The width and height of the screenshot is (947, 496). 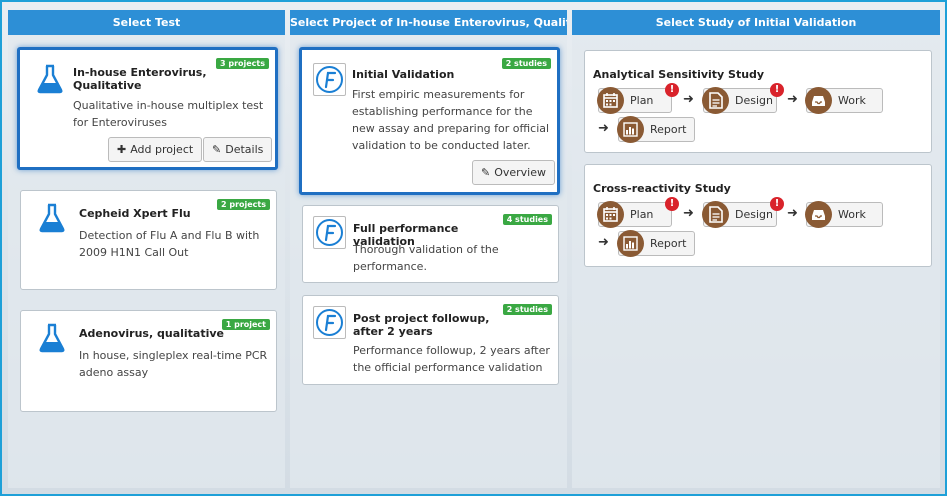 I want to click on studies-badge: 4 studies, so click(x=527, y=219).